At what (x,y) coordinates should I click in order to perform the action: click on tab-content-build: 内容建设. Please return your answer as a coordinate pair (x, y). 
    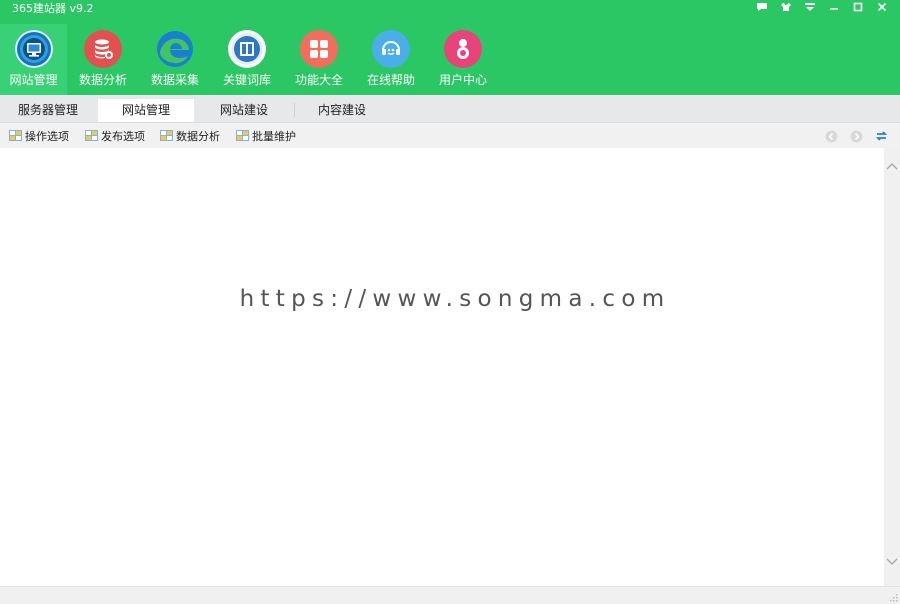
    Looking at the image, I should click on (342, 110).